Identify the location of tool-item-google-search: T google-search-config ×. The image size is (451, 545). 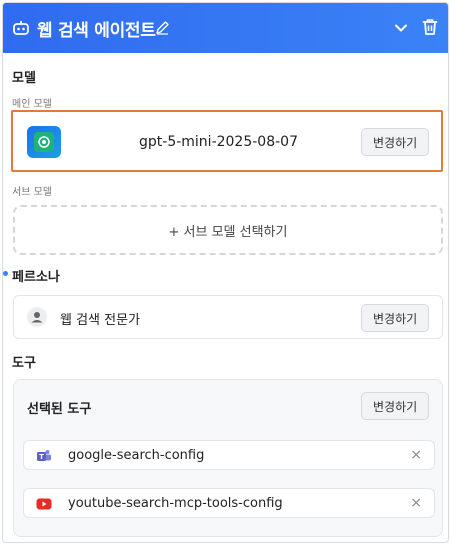
(229, 455).